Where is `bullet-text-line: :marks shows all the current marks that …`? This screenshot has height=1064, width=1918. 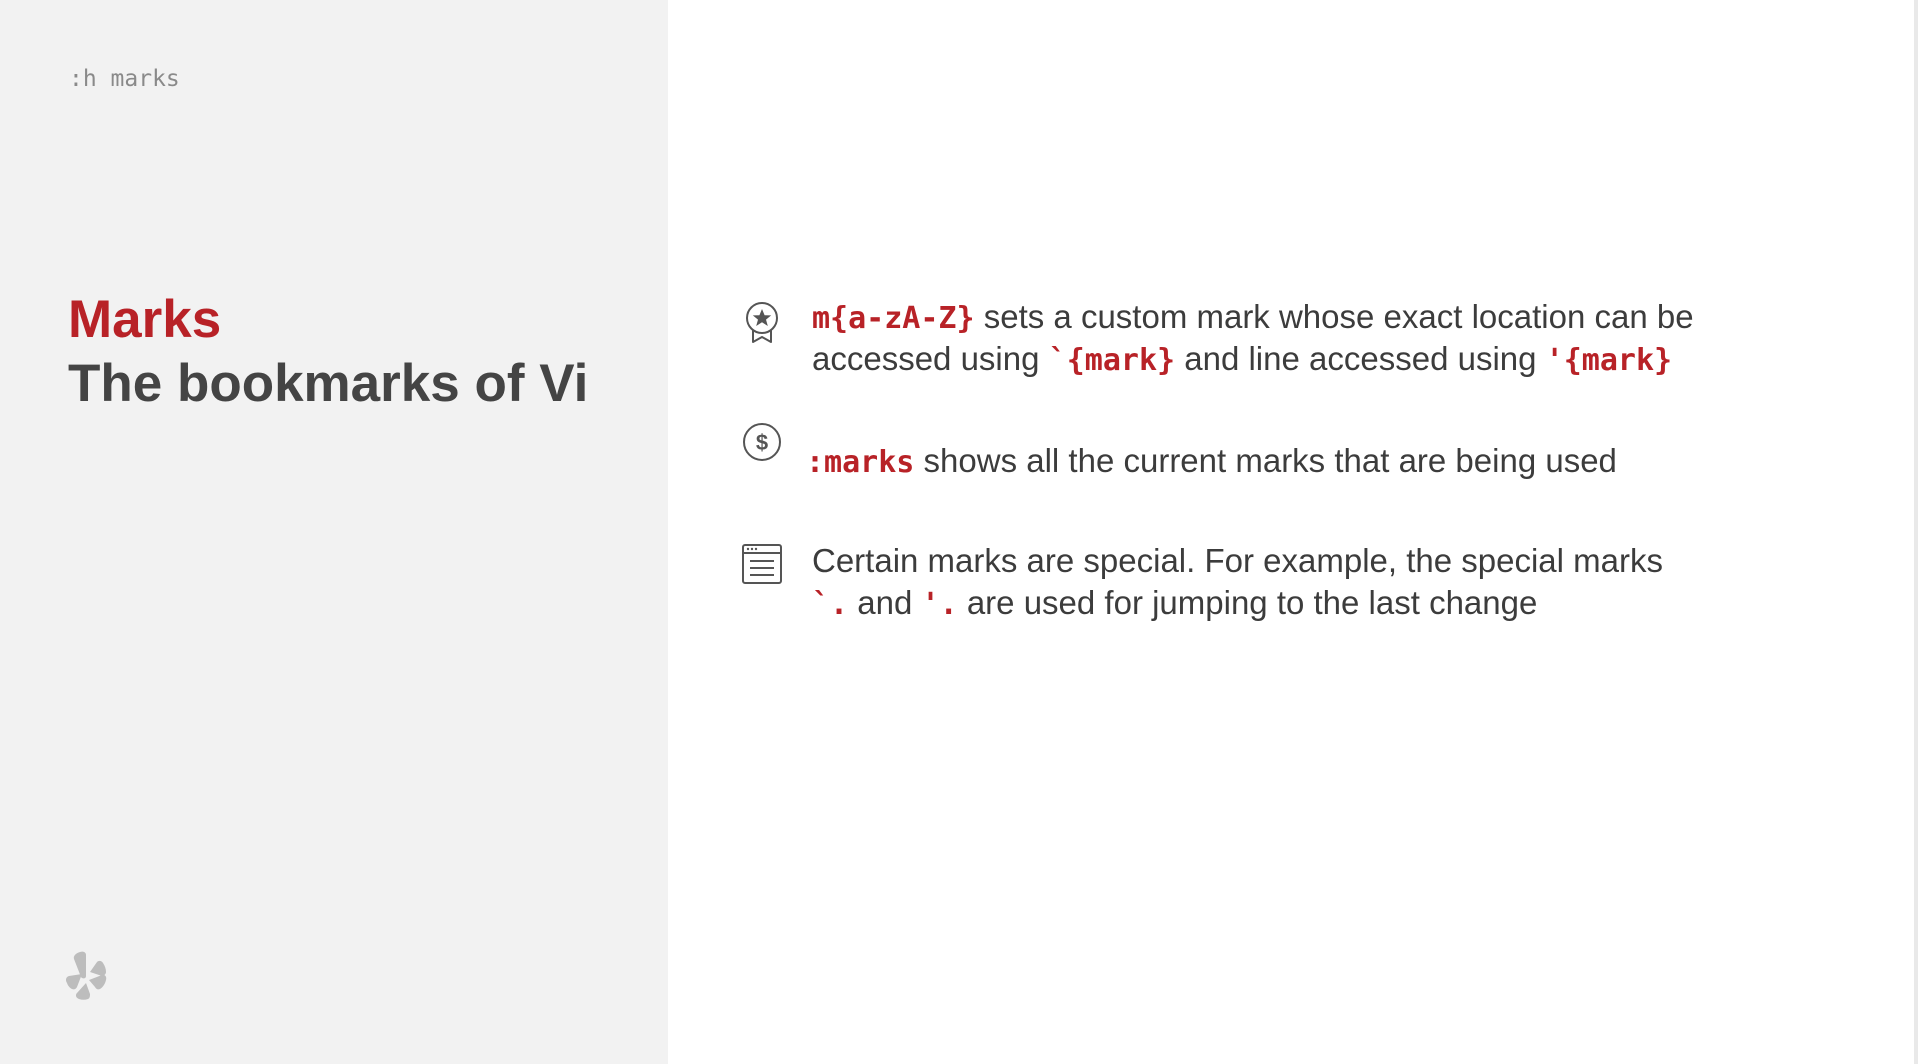
bullet-text-line: :marks shows all the current marks that … is located at coordinates (1211, 462).